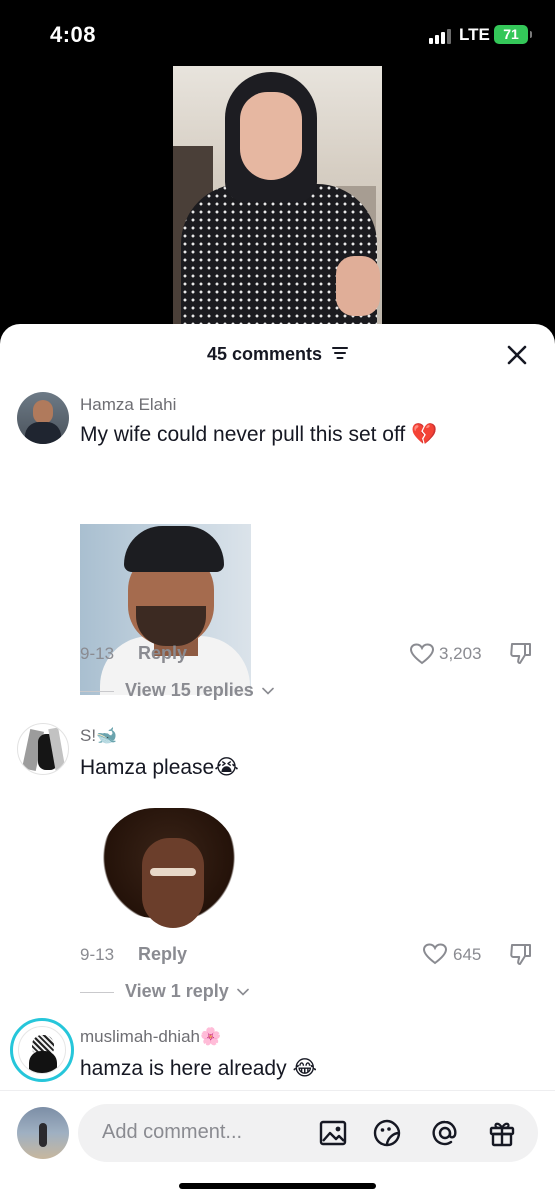  I want to click on image-icon, so click(333, 1133).